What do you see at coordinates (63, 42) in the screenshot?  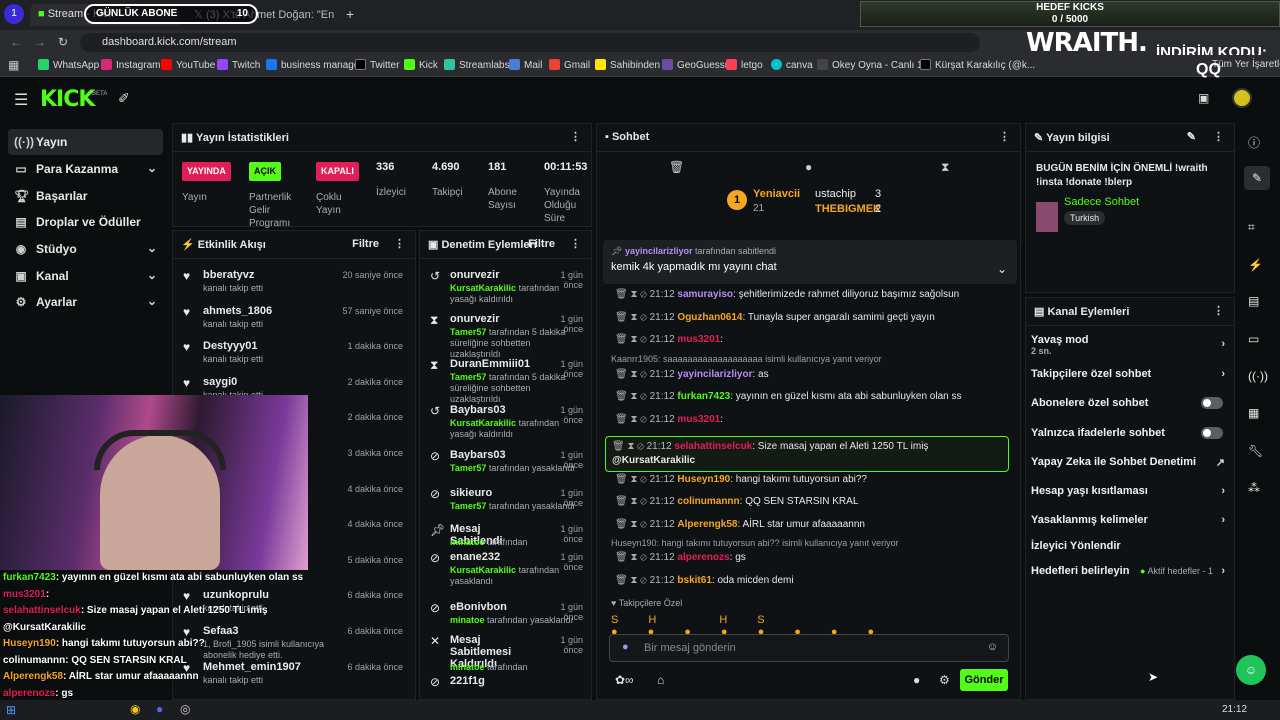 I see `reload-icon: ↻` at bounding box center [63, 42].